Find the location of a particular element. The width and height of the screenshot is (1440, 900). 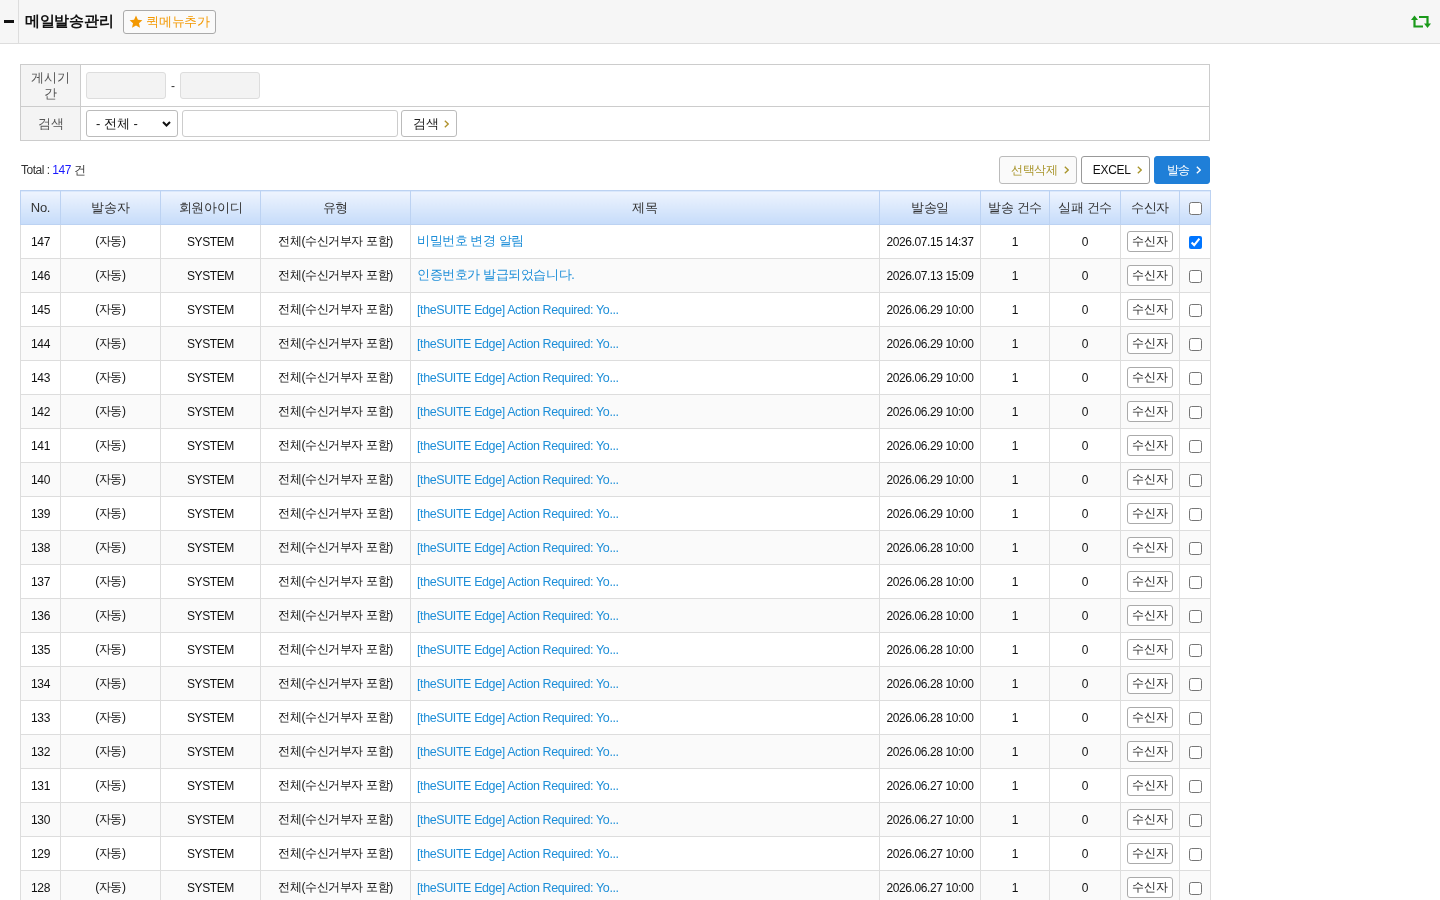

table-cell: 139 is located at coordinates (40, 513).